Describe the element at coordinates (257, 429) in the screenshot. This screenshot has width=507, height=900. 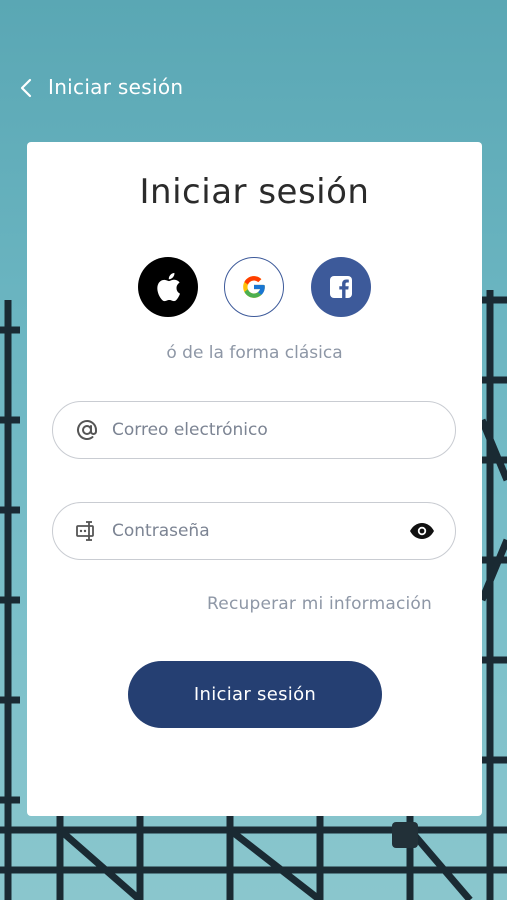
I see `email-input` at that location.